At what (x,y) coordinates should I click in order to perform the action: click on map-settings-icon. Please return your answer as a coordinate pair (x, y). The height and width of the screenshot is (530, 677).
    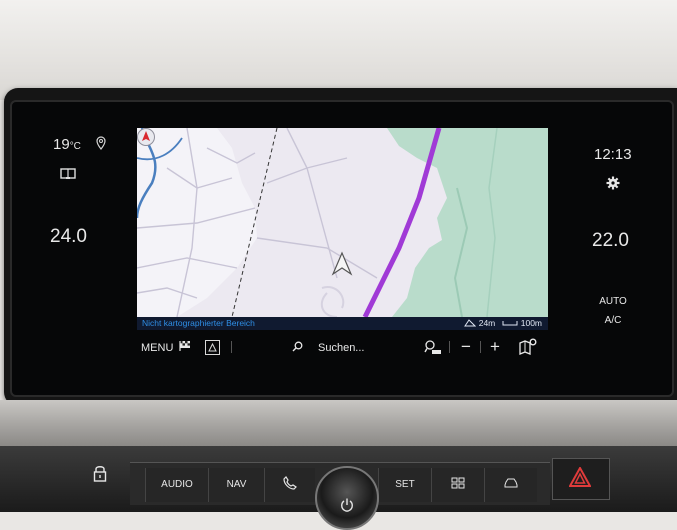
    Looking at the image, I should click on (528, 347).